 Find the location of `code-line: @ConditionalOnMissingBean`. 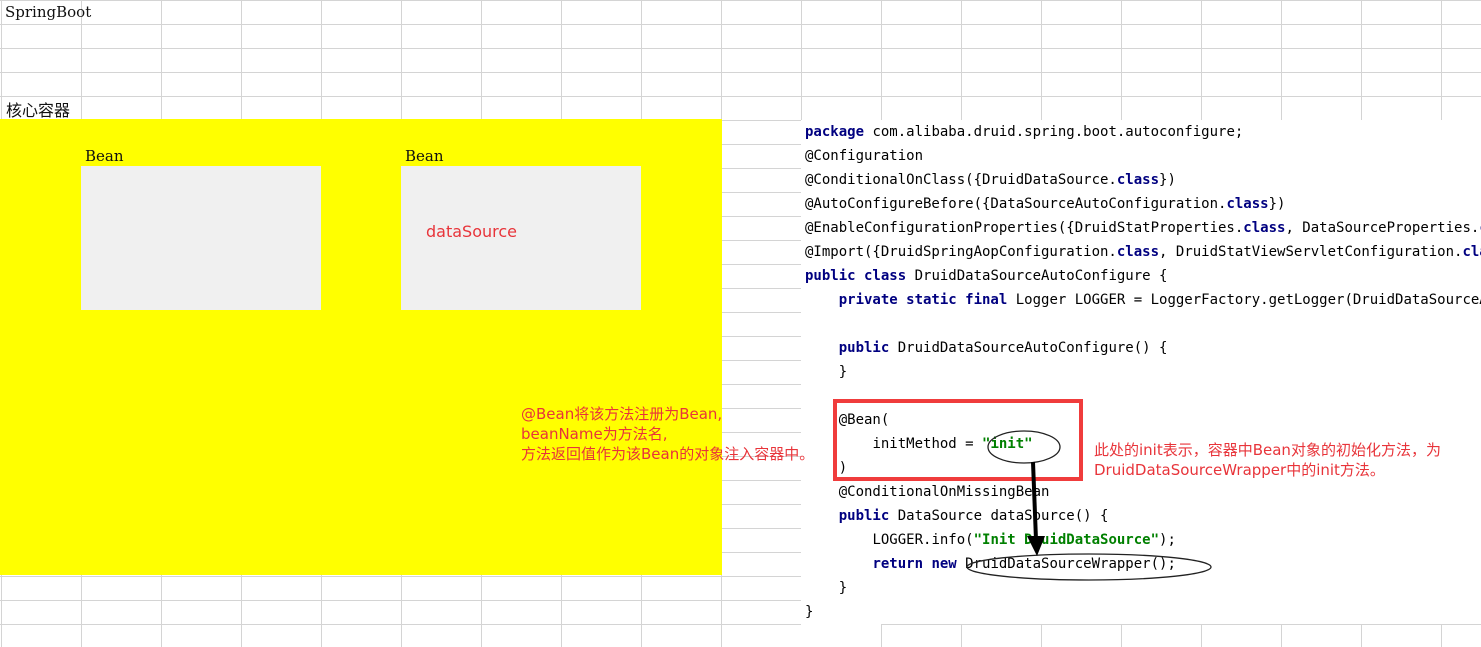

code-line: @ConditionalOnMissingBean is located at coordinates (1143, 492).